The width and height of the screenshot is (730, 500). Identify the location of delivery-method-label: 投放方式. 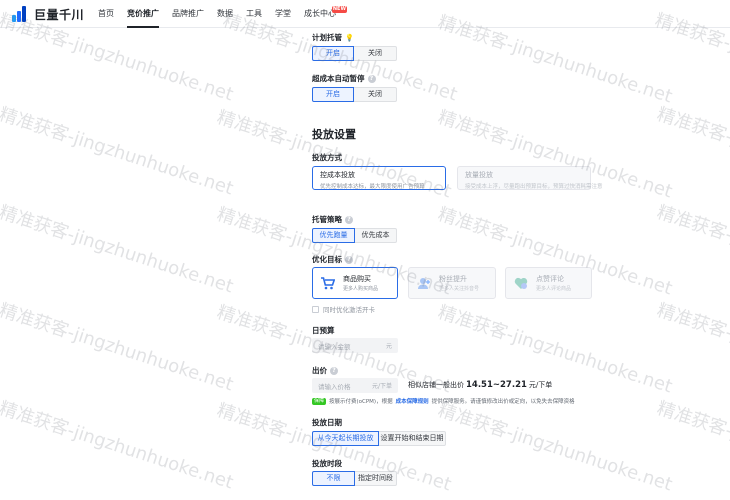
(327, 157).